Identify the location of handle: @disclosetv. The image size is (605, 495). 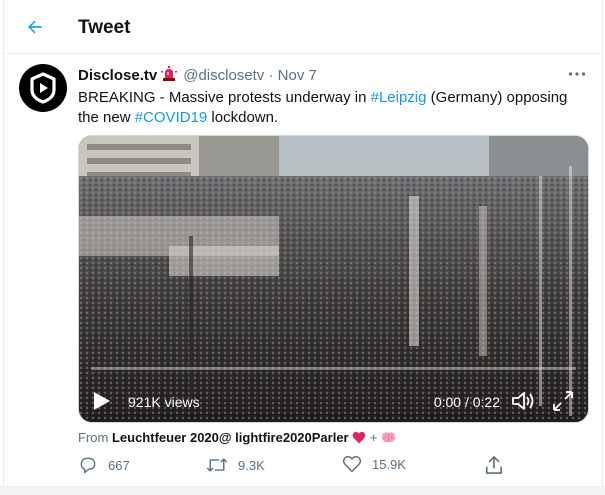
(223, 75).